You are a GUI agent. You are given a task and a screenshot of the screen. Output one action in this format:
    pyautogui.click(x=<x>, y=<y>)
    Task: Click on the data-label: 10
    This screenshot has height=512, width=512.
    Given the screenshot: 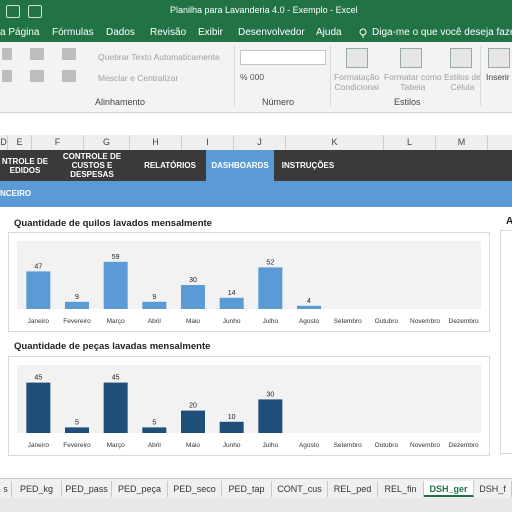 What is the action you would take?
    pyautogui.click(x=232, y=417)
    